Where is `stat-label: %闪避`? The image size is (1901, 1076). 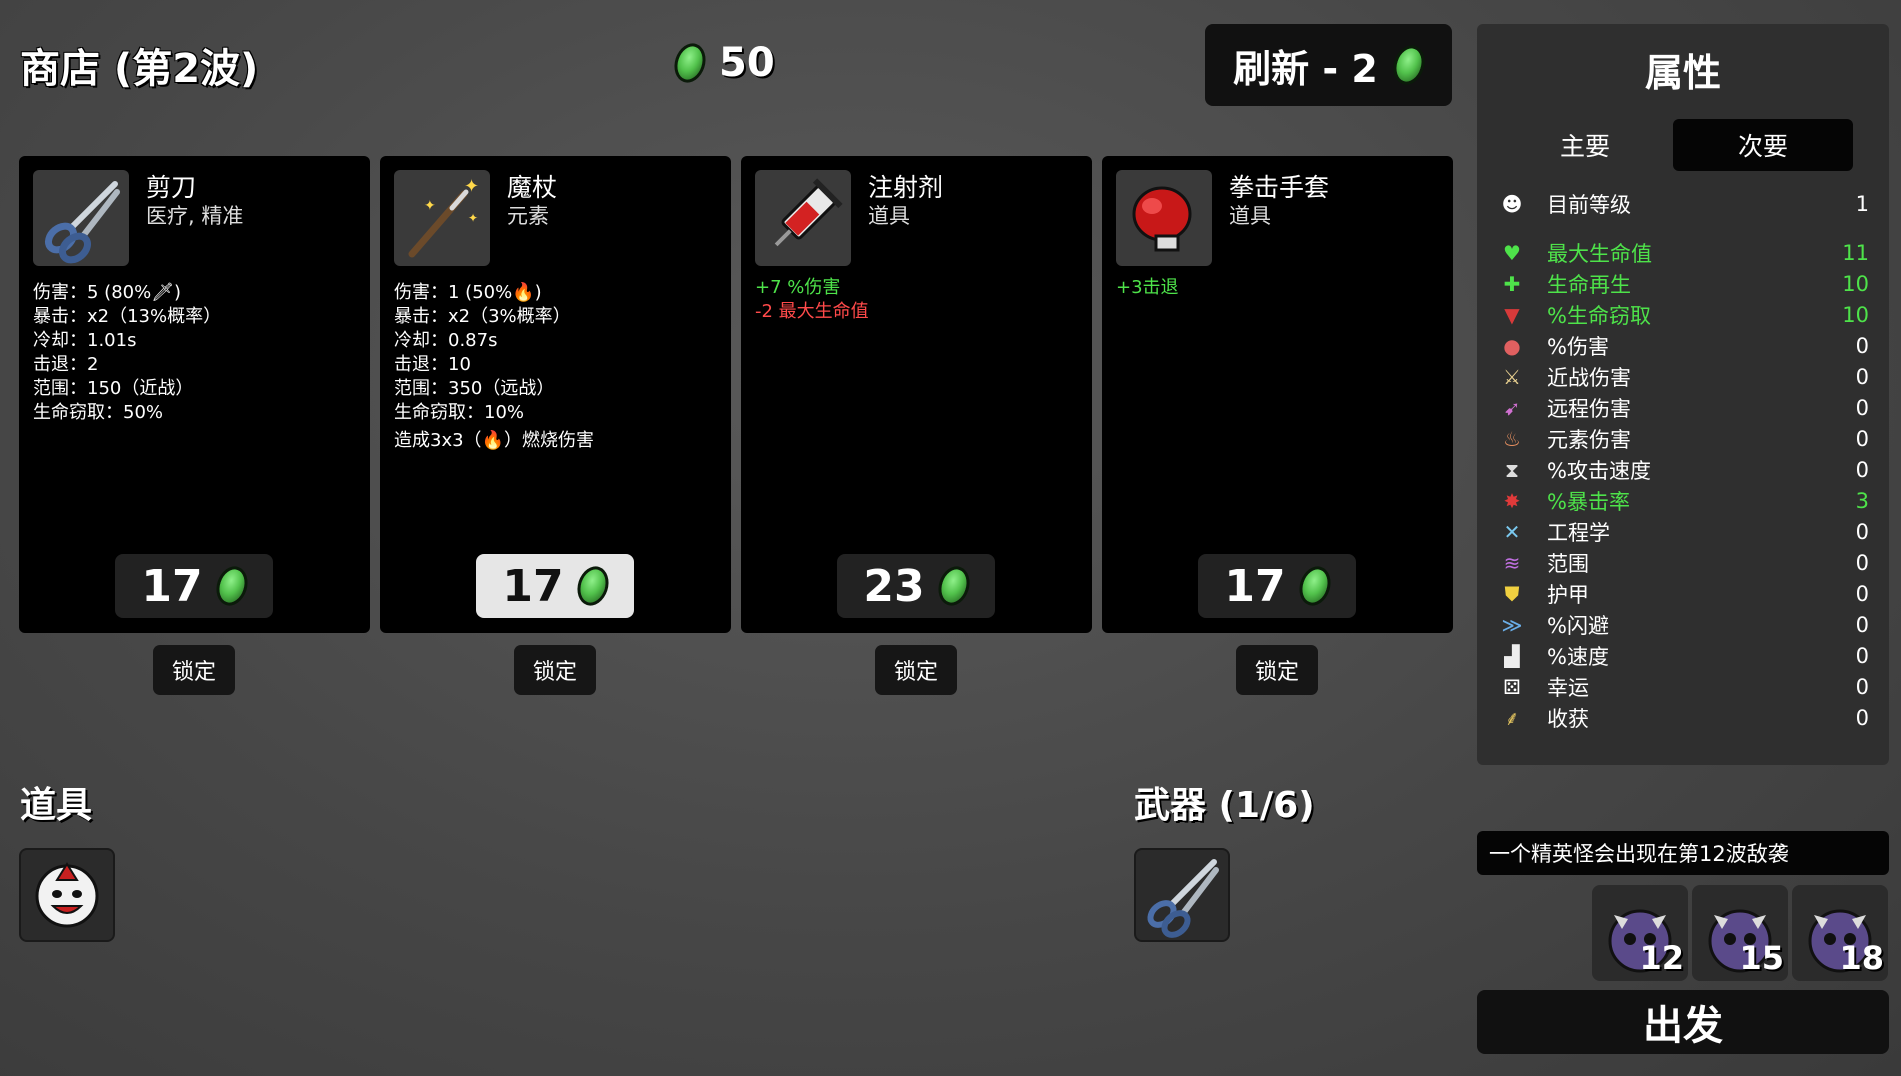 stat-label: %闪避 is located at coordinates (1578, 625).